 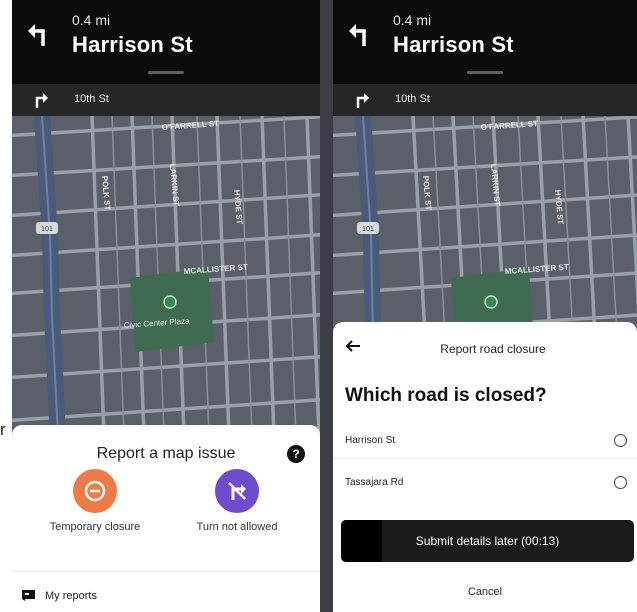 I want to click on question-heading: Which road is closed?, so click(x=446, y=395).